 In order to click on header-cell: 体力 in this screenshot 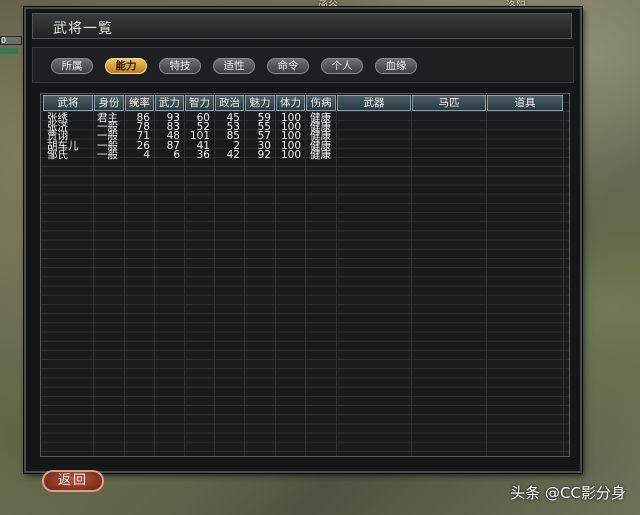, I will do `click(290, 103)`.